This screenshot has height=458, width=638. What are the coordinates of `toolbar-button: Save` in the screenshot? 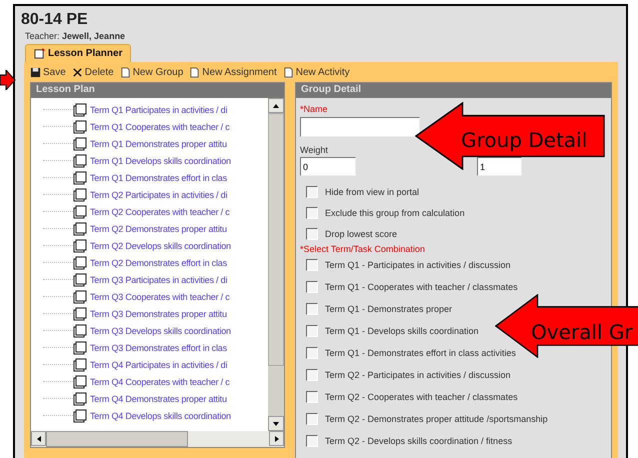 It's located at (48, 72).